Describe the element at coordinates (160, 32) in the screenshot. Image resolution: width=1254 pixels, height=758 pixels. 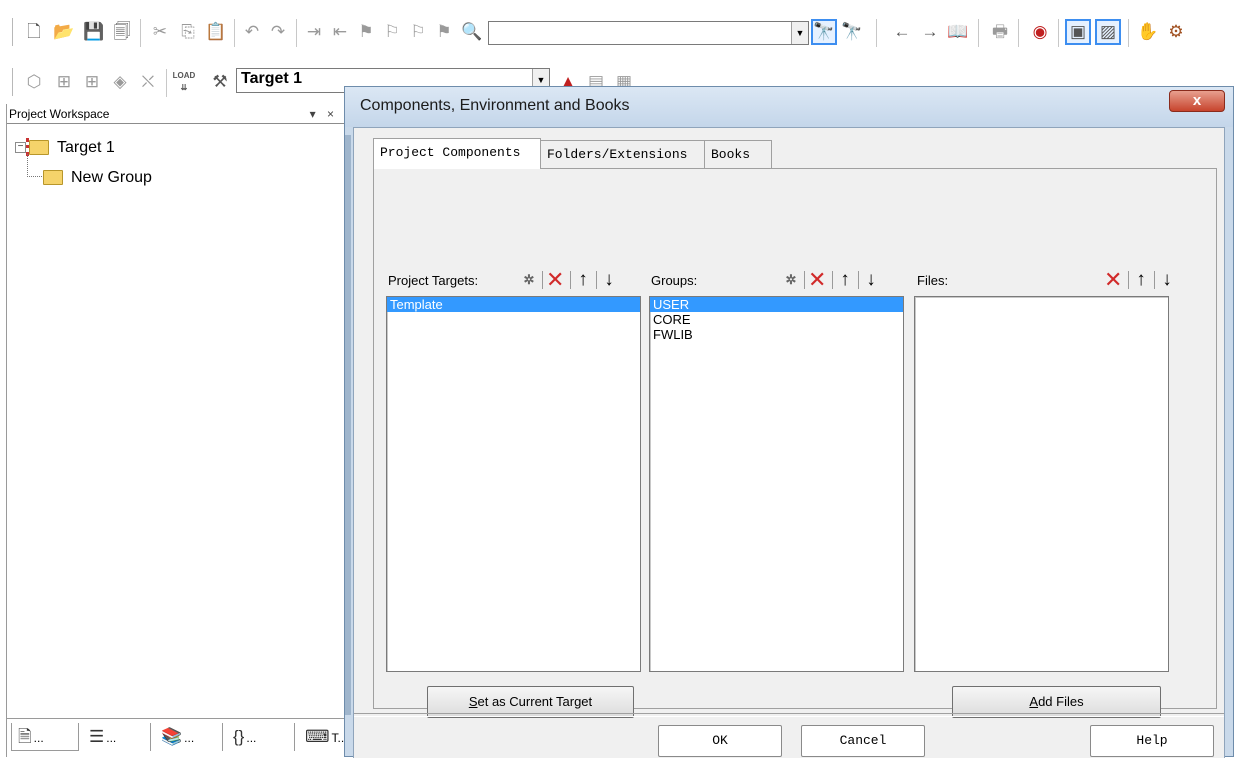
I see `cut-icon: ✂` at that location.